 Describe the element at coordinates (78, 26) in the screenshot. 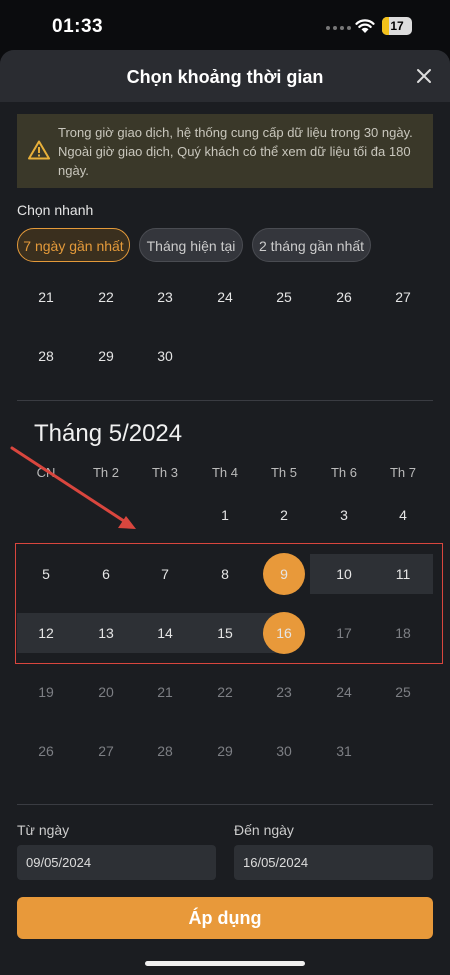

I see `status-time: 01:33` at that location.